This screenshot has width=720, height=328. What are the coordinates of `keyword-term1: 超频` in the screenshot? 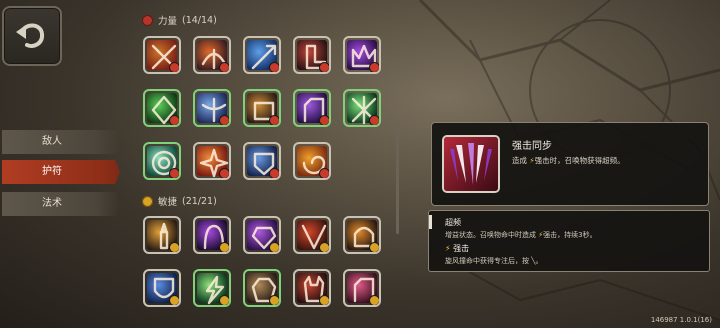 It's located at (453, 222).